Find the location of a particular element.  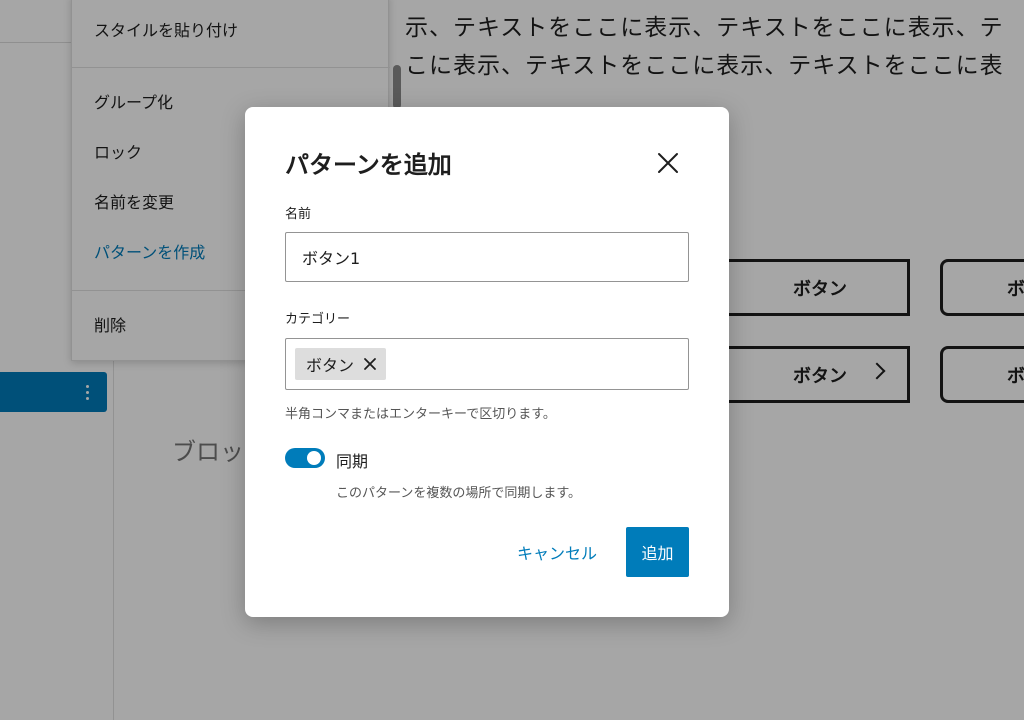

close-icon is located at coordinates (668, 163).